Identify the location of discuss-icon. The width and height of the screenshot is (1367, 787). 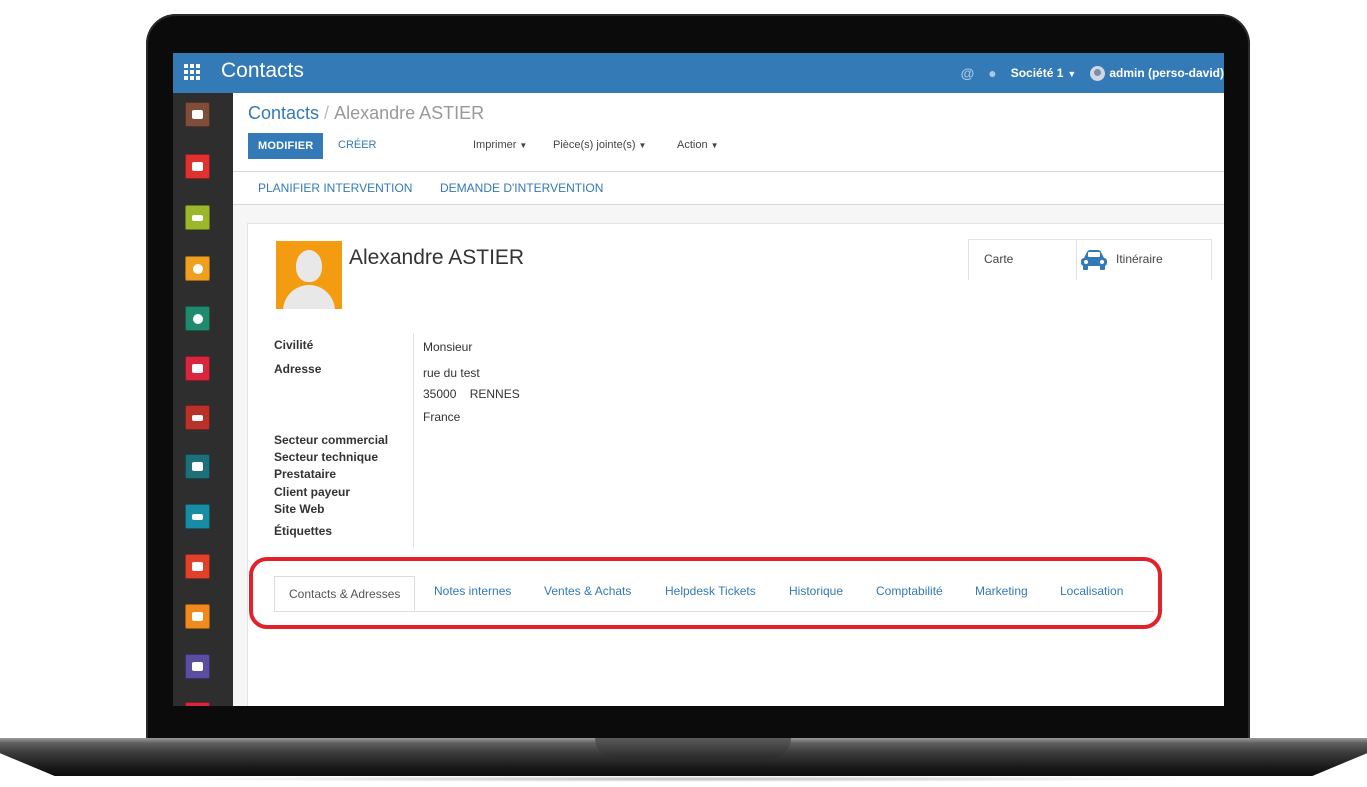
(197, 114).